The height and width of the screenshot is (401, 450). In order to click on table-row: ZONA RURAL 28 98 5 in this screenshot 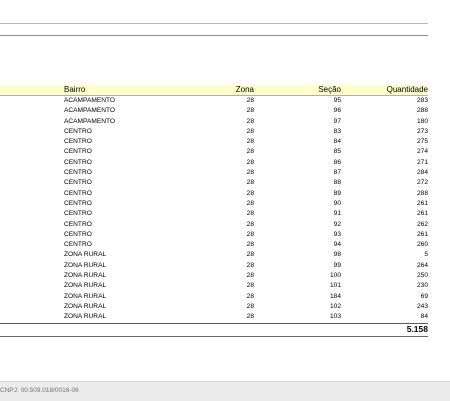, I will do `click(214, 255)`.